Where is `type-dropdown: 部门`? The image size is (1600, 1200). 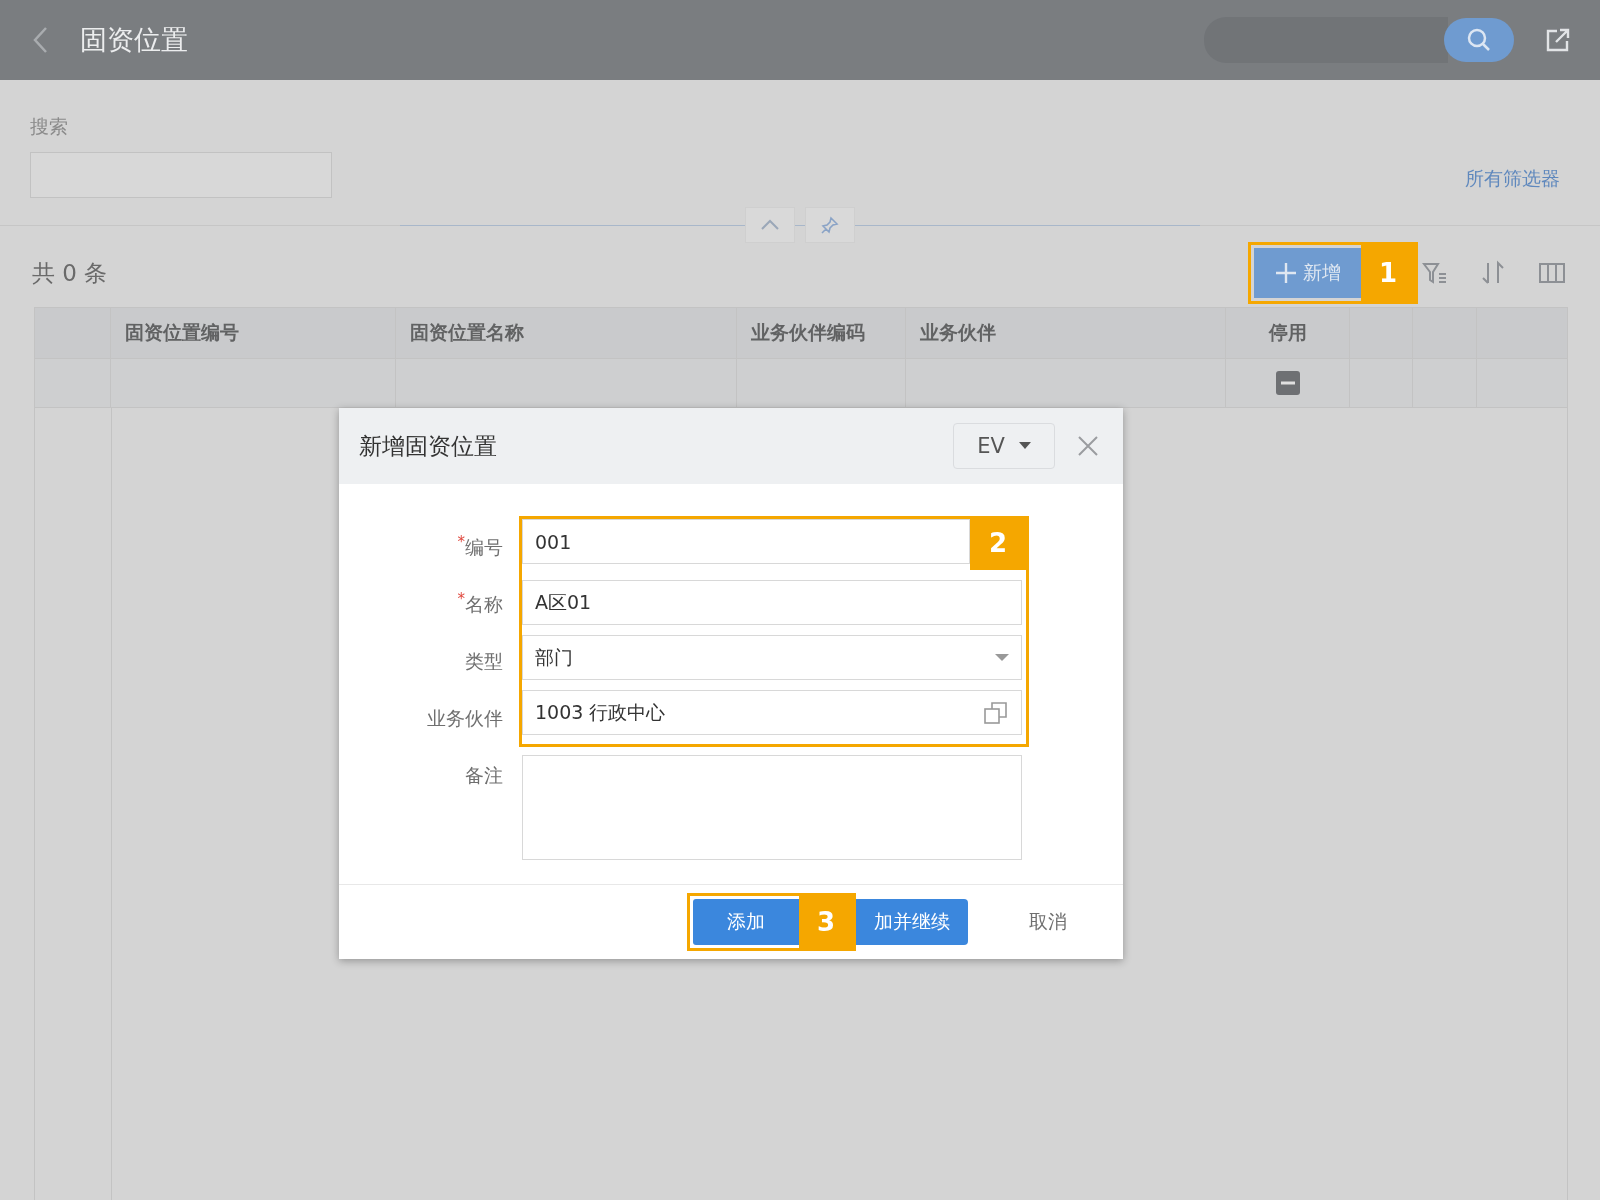 type-dropdown: 部门 is located at coordinates (772, 657).